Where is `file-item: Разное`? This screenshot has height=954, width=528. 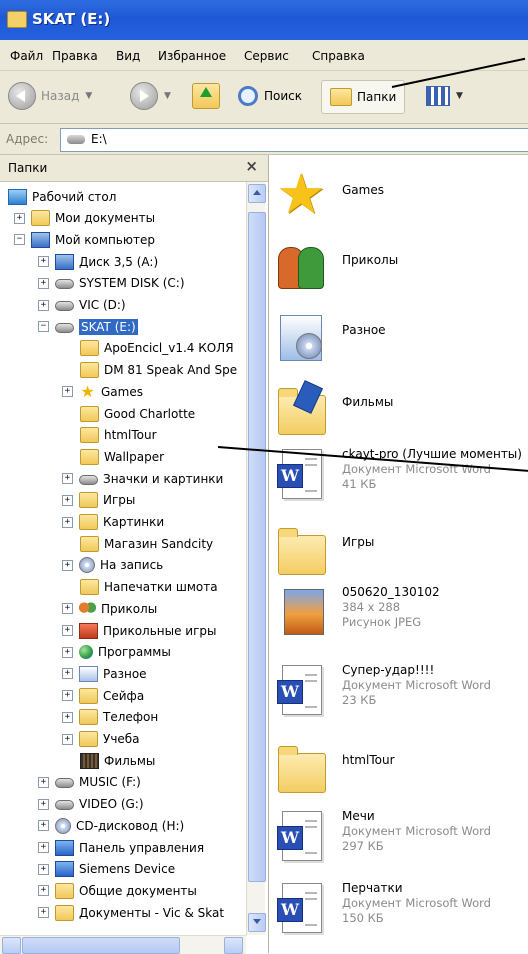 file-item: Разное is located at coordinates (401, 341).